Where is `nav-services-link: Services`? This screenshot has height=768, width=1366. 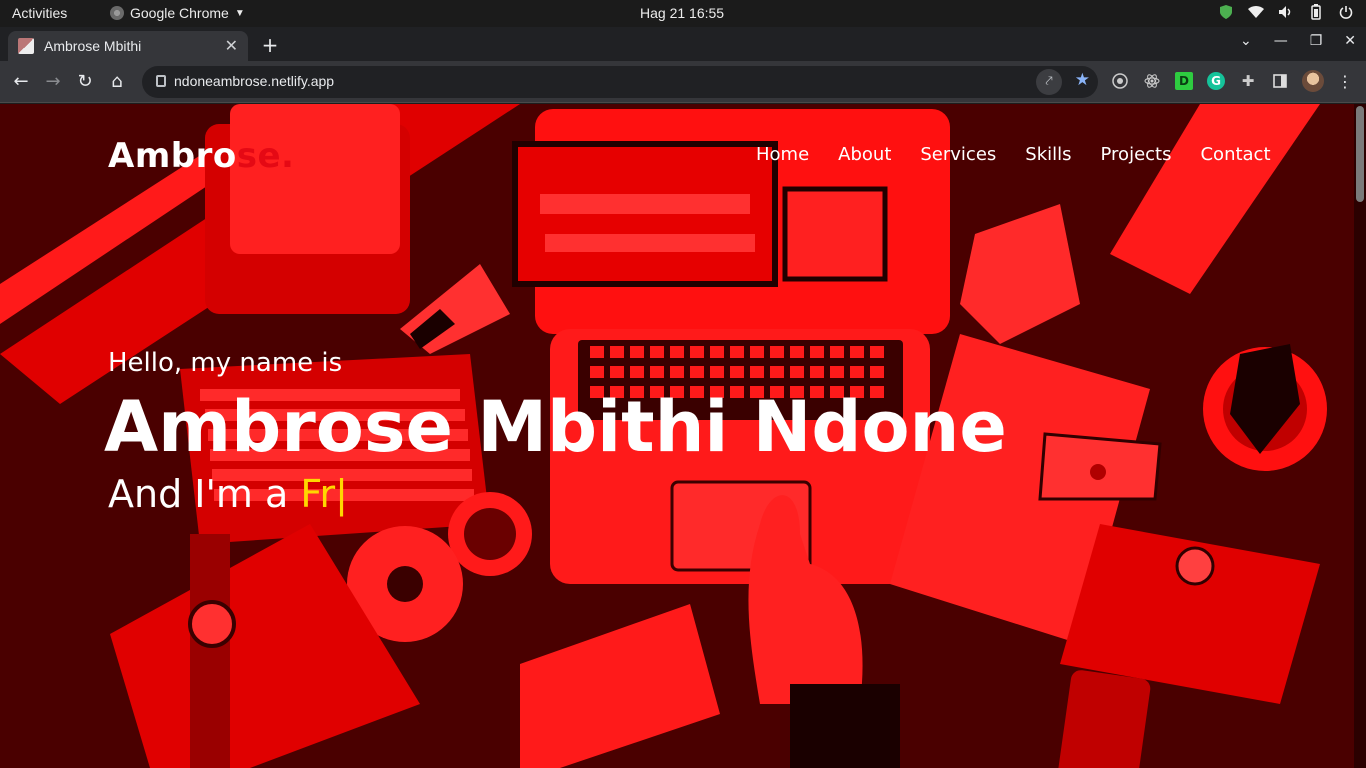
nav-services-link: Services is located at coordinates (958, 154).